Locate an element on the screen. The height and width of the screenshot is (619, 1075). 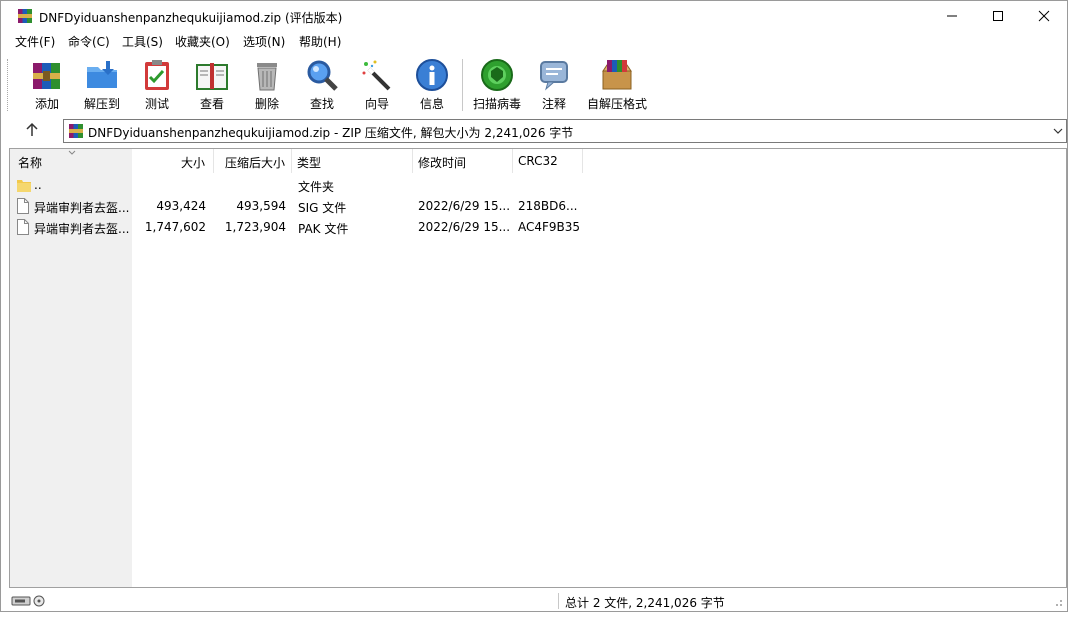
close-icon is located at coordinates (1044, 16).